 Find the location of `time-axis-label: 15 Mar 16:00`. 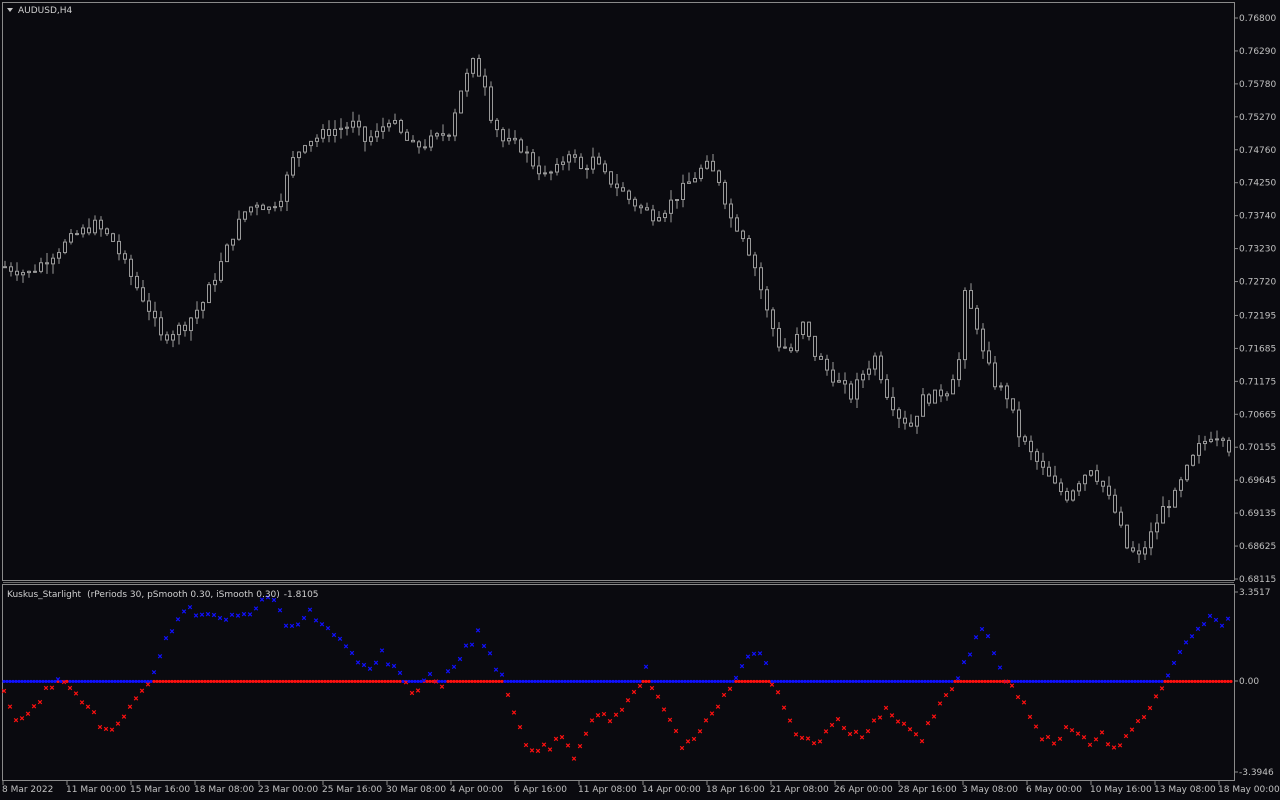

time-axis-label: 15 Mar 16:00 is located at coordinates (160, 790).